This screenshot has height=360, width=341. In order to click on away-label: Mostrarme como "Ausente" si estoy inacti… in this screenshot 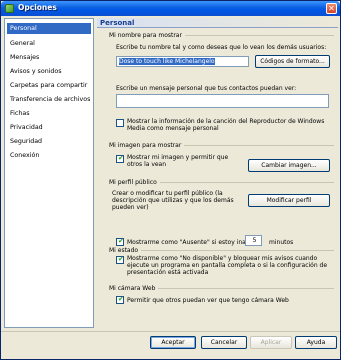, I will do `click(194, 242)`.